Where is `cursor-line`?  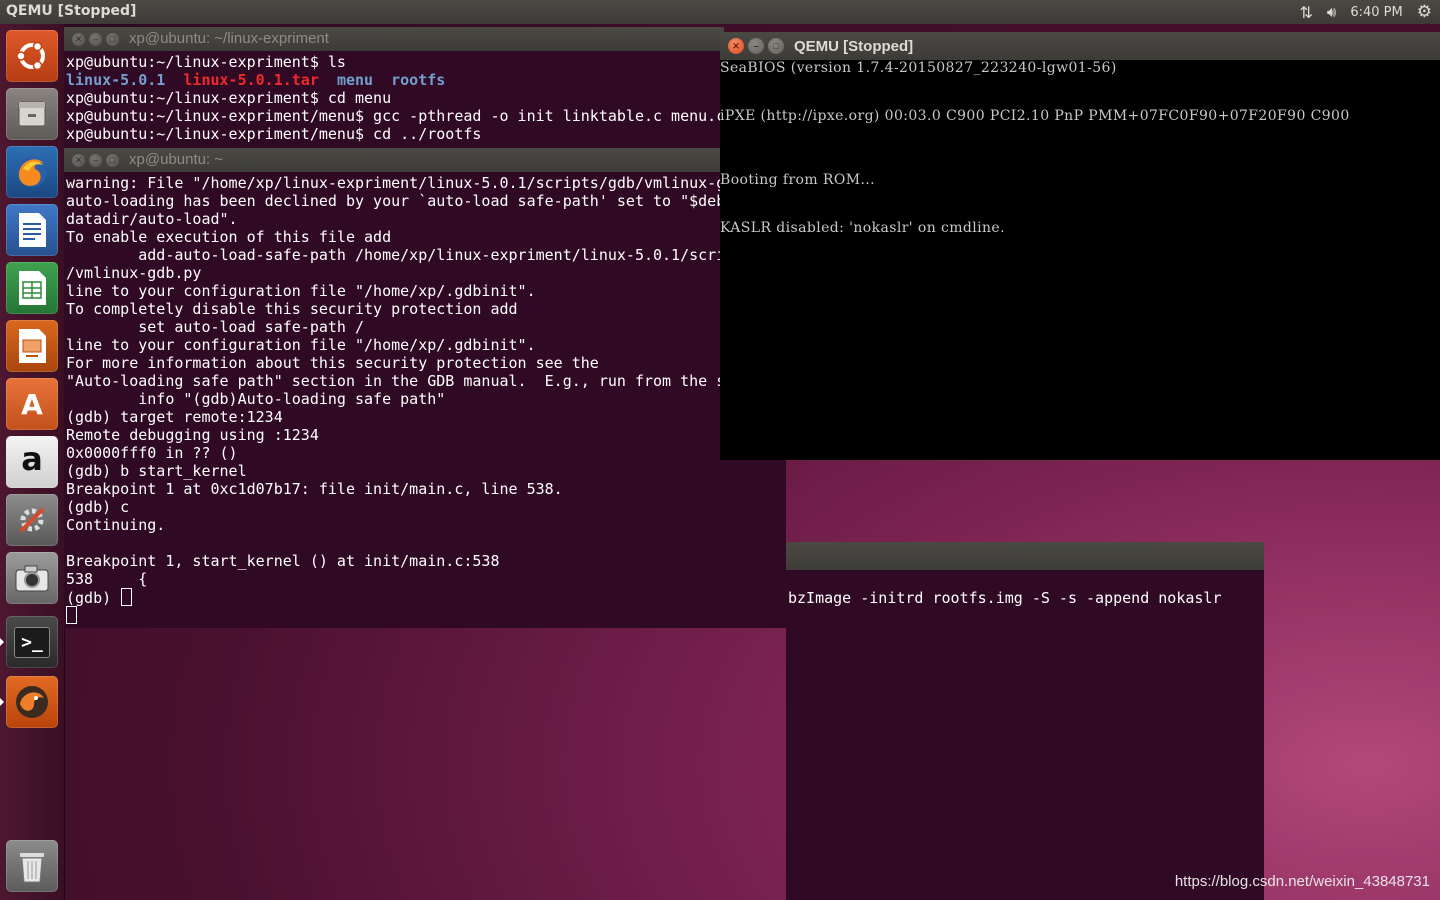
cursor-line is located at coordinates (425, 615).